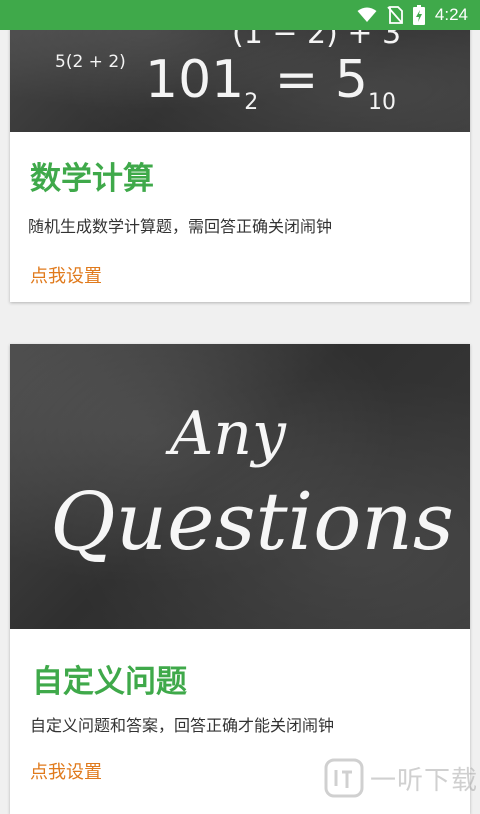 The height and width of the screenshot is (814, 480). Describe the element at coordinates (226, 434) in the screenshot. I see `chalk-word-any: Any` at that location.